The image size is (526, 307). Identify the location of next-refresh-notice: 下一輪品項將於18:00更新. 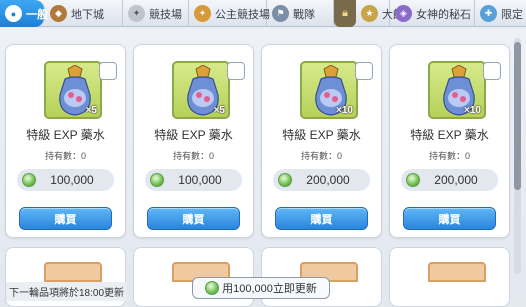
(67, 291).